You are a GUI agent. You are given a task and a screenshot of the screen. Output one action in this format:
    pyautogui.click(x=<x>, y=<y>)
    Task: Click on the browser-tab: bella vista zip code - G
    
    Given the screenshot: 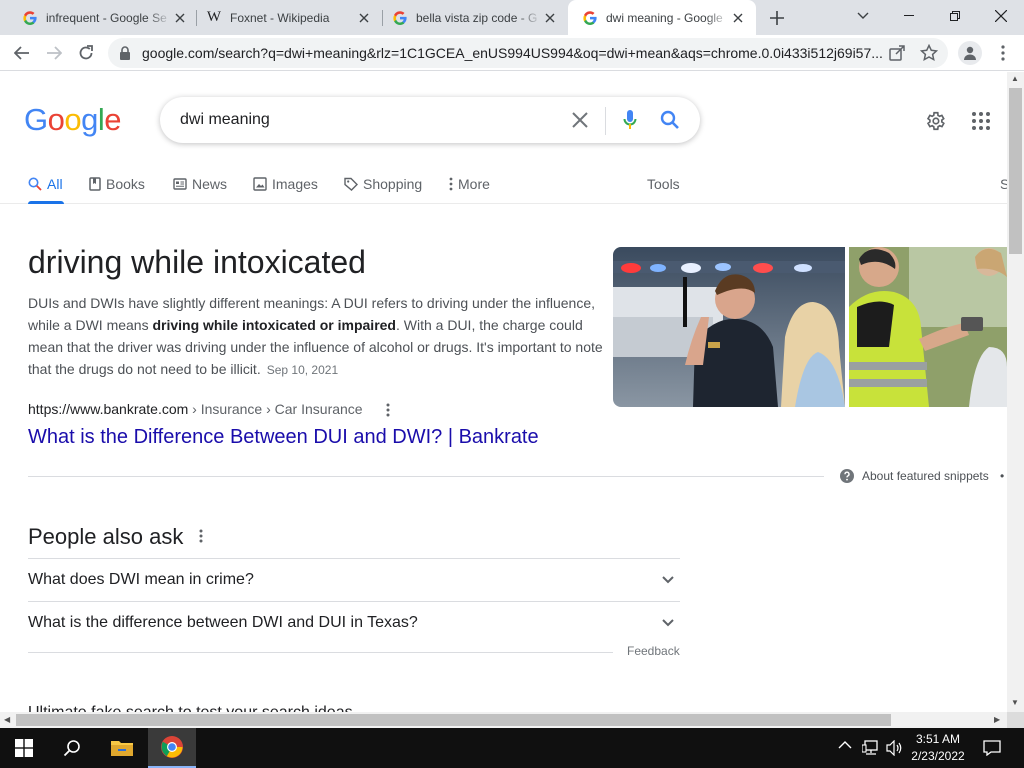 What is the action you would take?
    pyautogui.click(x=473, y=17)
    